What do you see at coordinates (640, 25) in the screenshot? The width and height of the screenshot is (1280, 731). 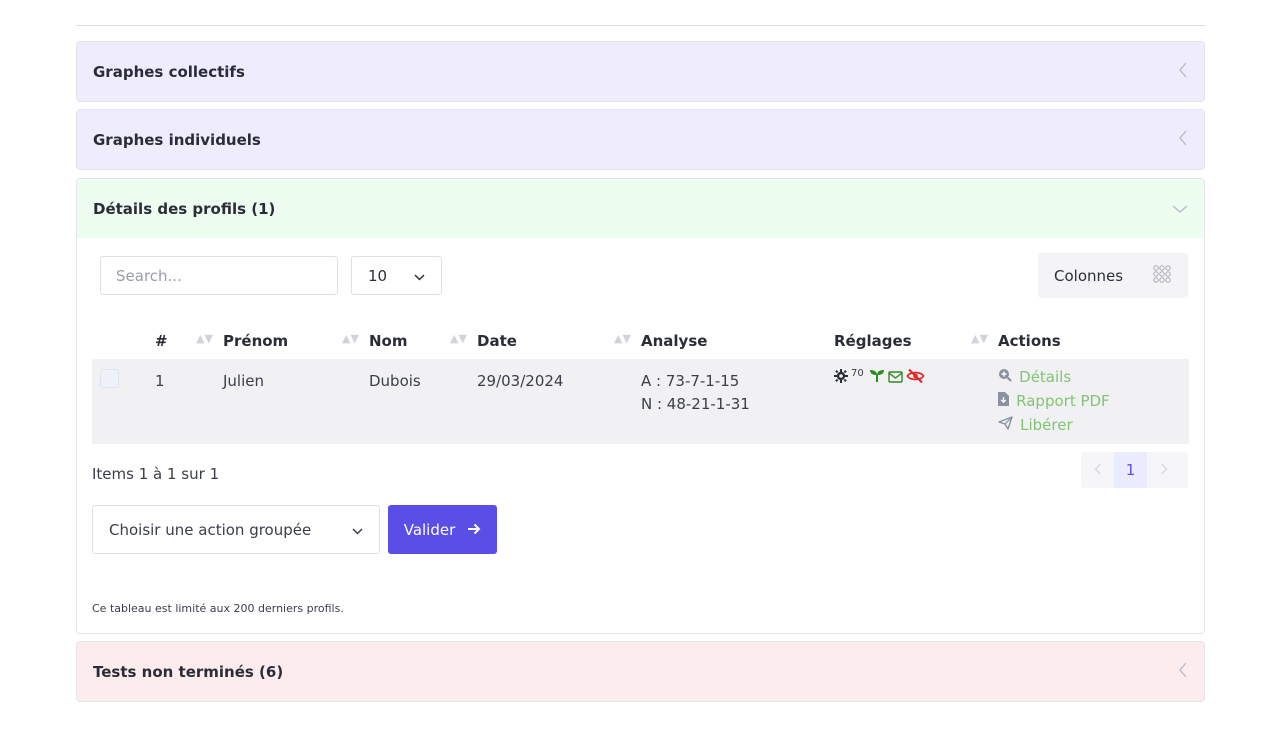 I see `top-divider` at bounding box center [640, 25].